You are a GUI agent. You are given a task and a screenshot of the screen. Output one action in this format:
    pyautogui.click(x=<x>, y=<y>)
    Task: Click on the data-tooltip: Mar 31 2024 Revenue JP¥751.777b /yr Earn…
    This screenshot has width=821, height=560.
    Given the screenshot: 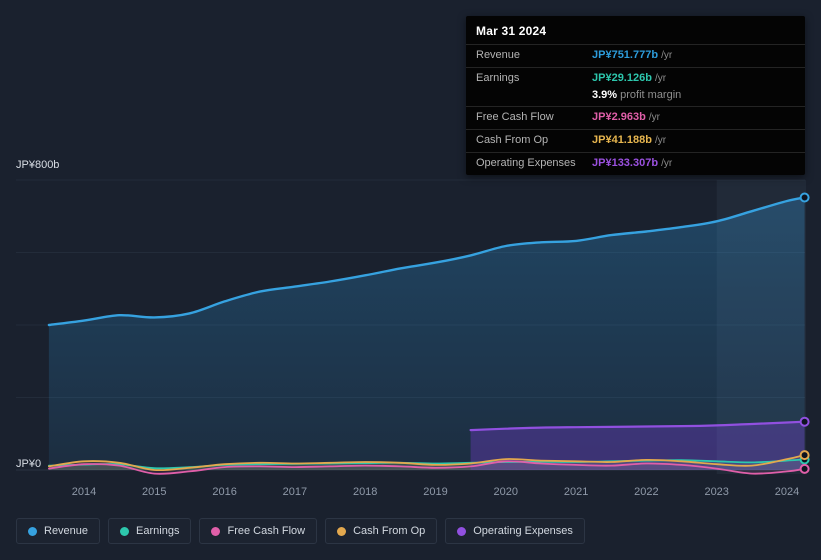 What is the action you would take?
    pyautogui.click(x=635, y=95)
    